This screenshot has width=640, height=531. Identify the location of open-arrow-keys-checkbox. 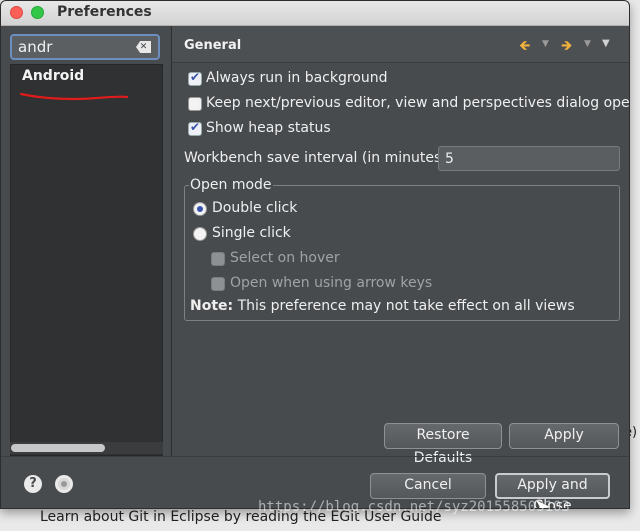
(218, 284).